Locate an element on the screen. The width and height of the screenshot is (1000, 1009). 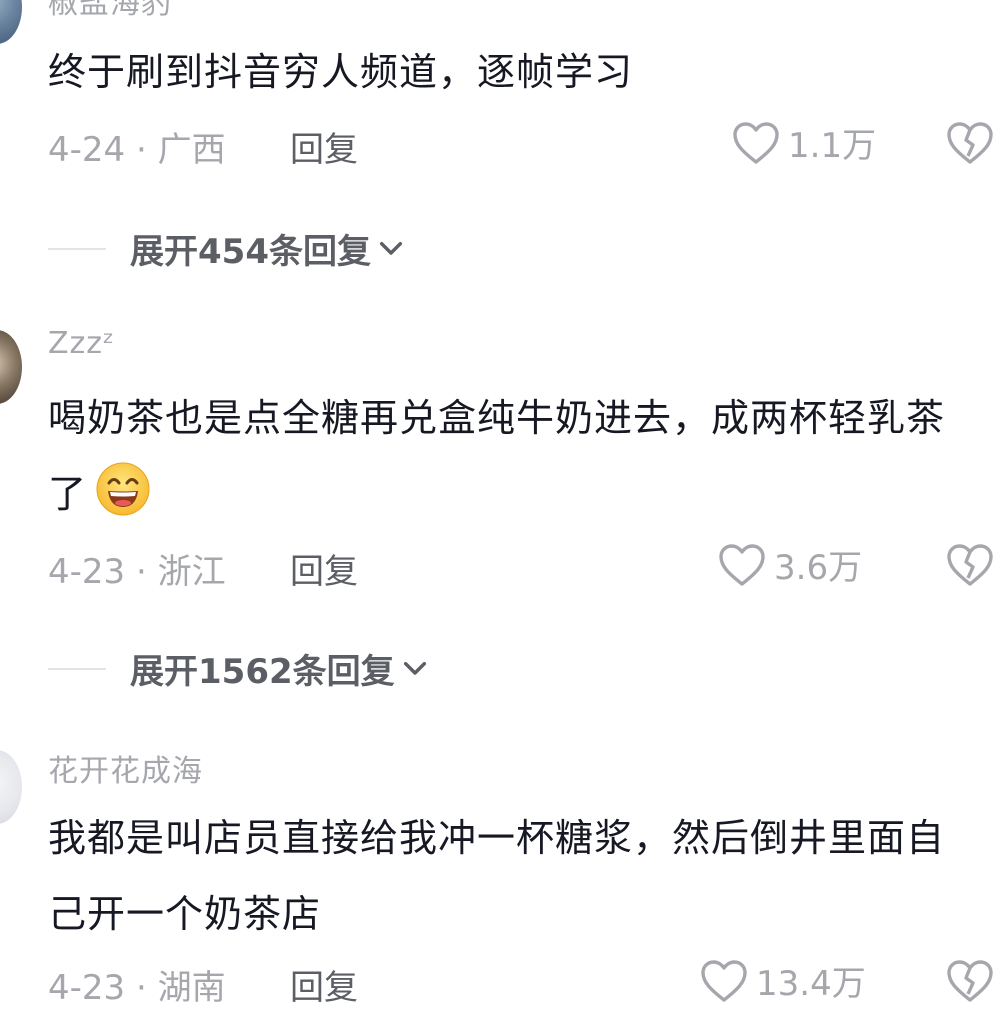
comment-text: 喝奶茶也是点全糖再兑盒纯牛奶进去，成两杯轻乳茶了 is located at coordinates (513, 456).